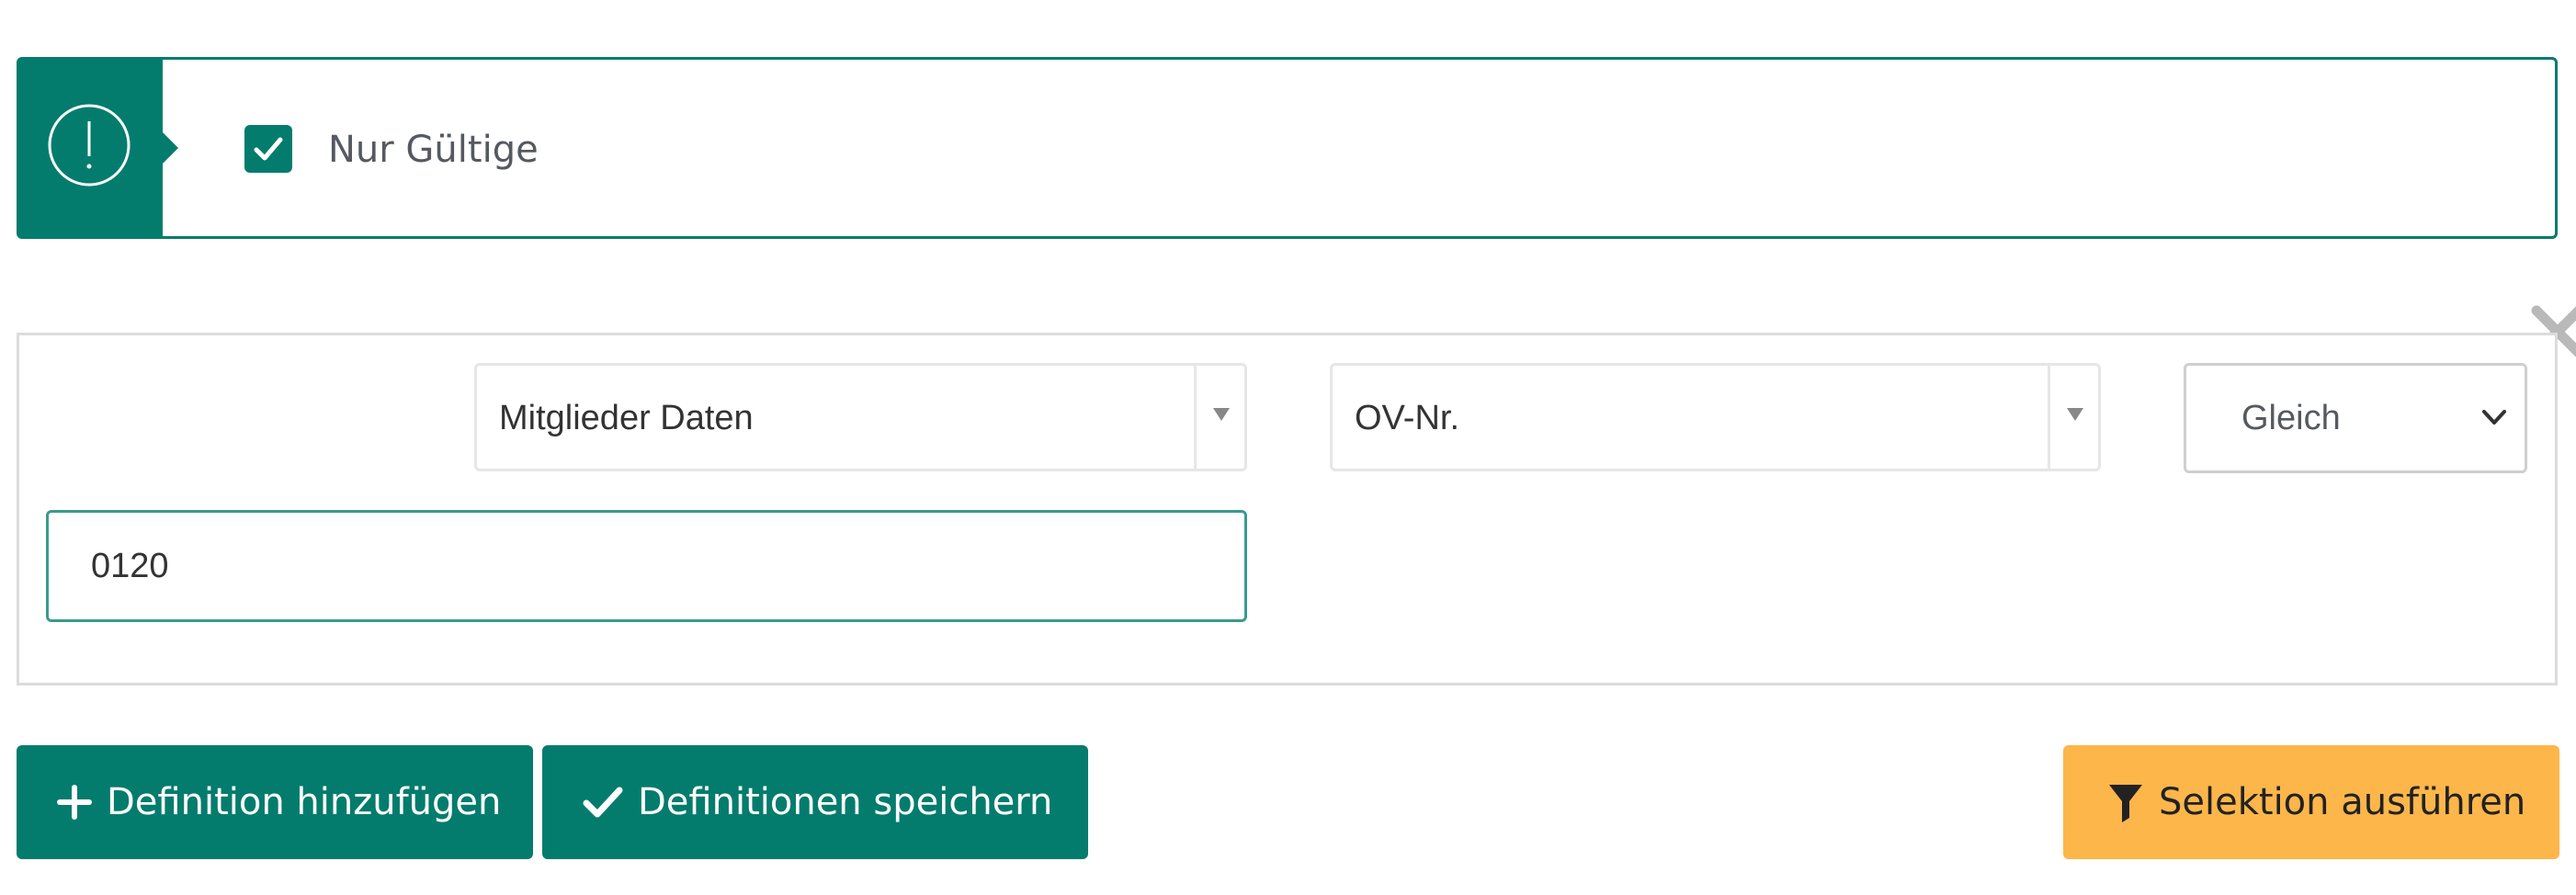 This screenshot has height=895, width=2576. What do you see at coordinates (2343, 802) in the screenshot?
I see `run-selection-label: Selektion ausführen` at bounding box center [2343, 802].